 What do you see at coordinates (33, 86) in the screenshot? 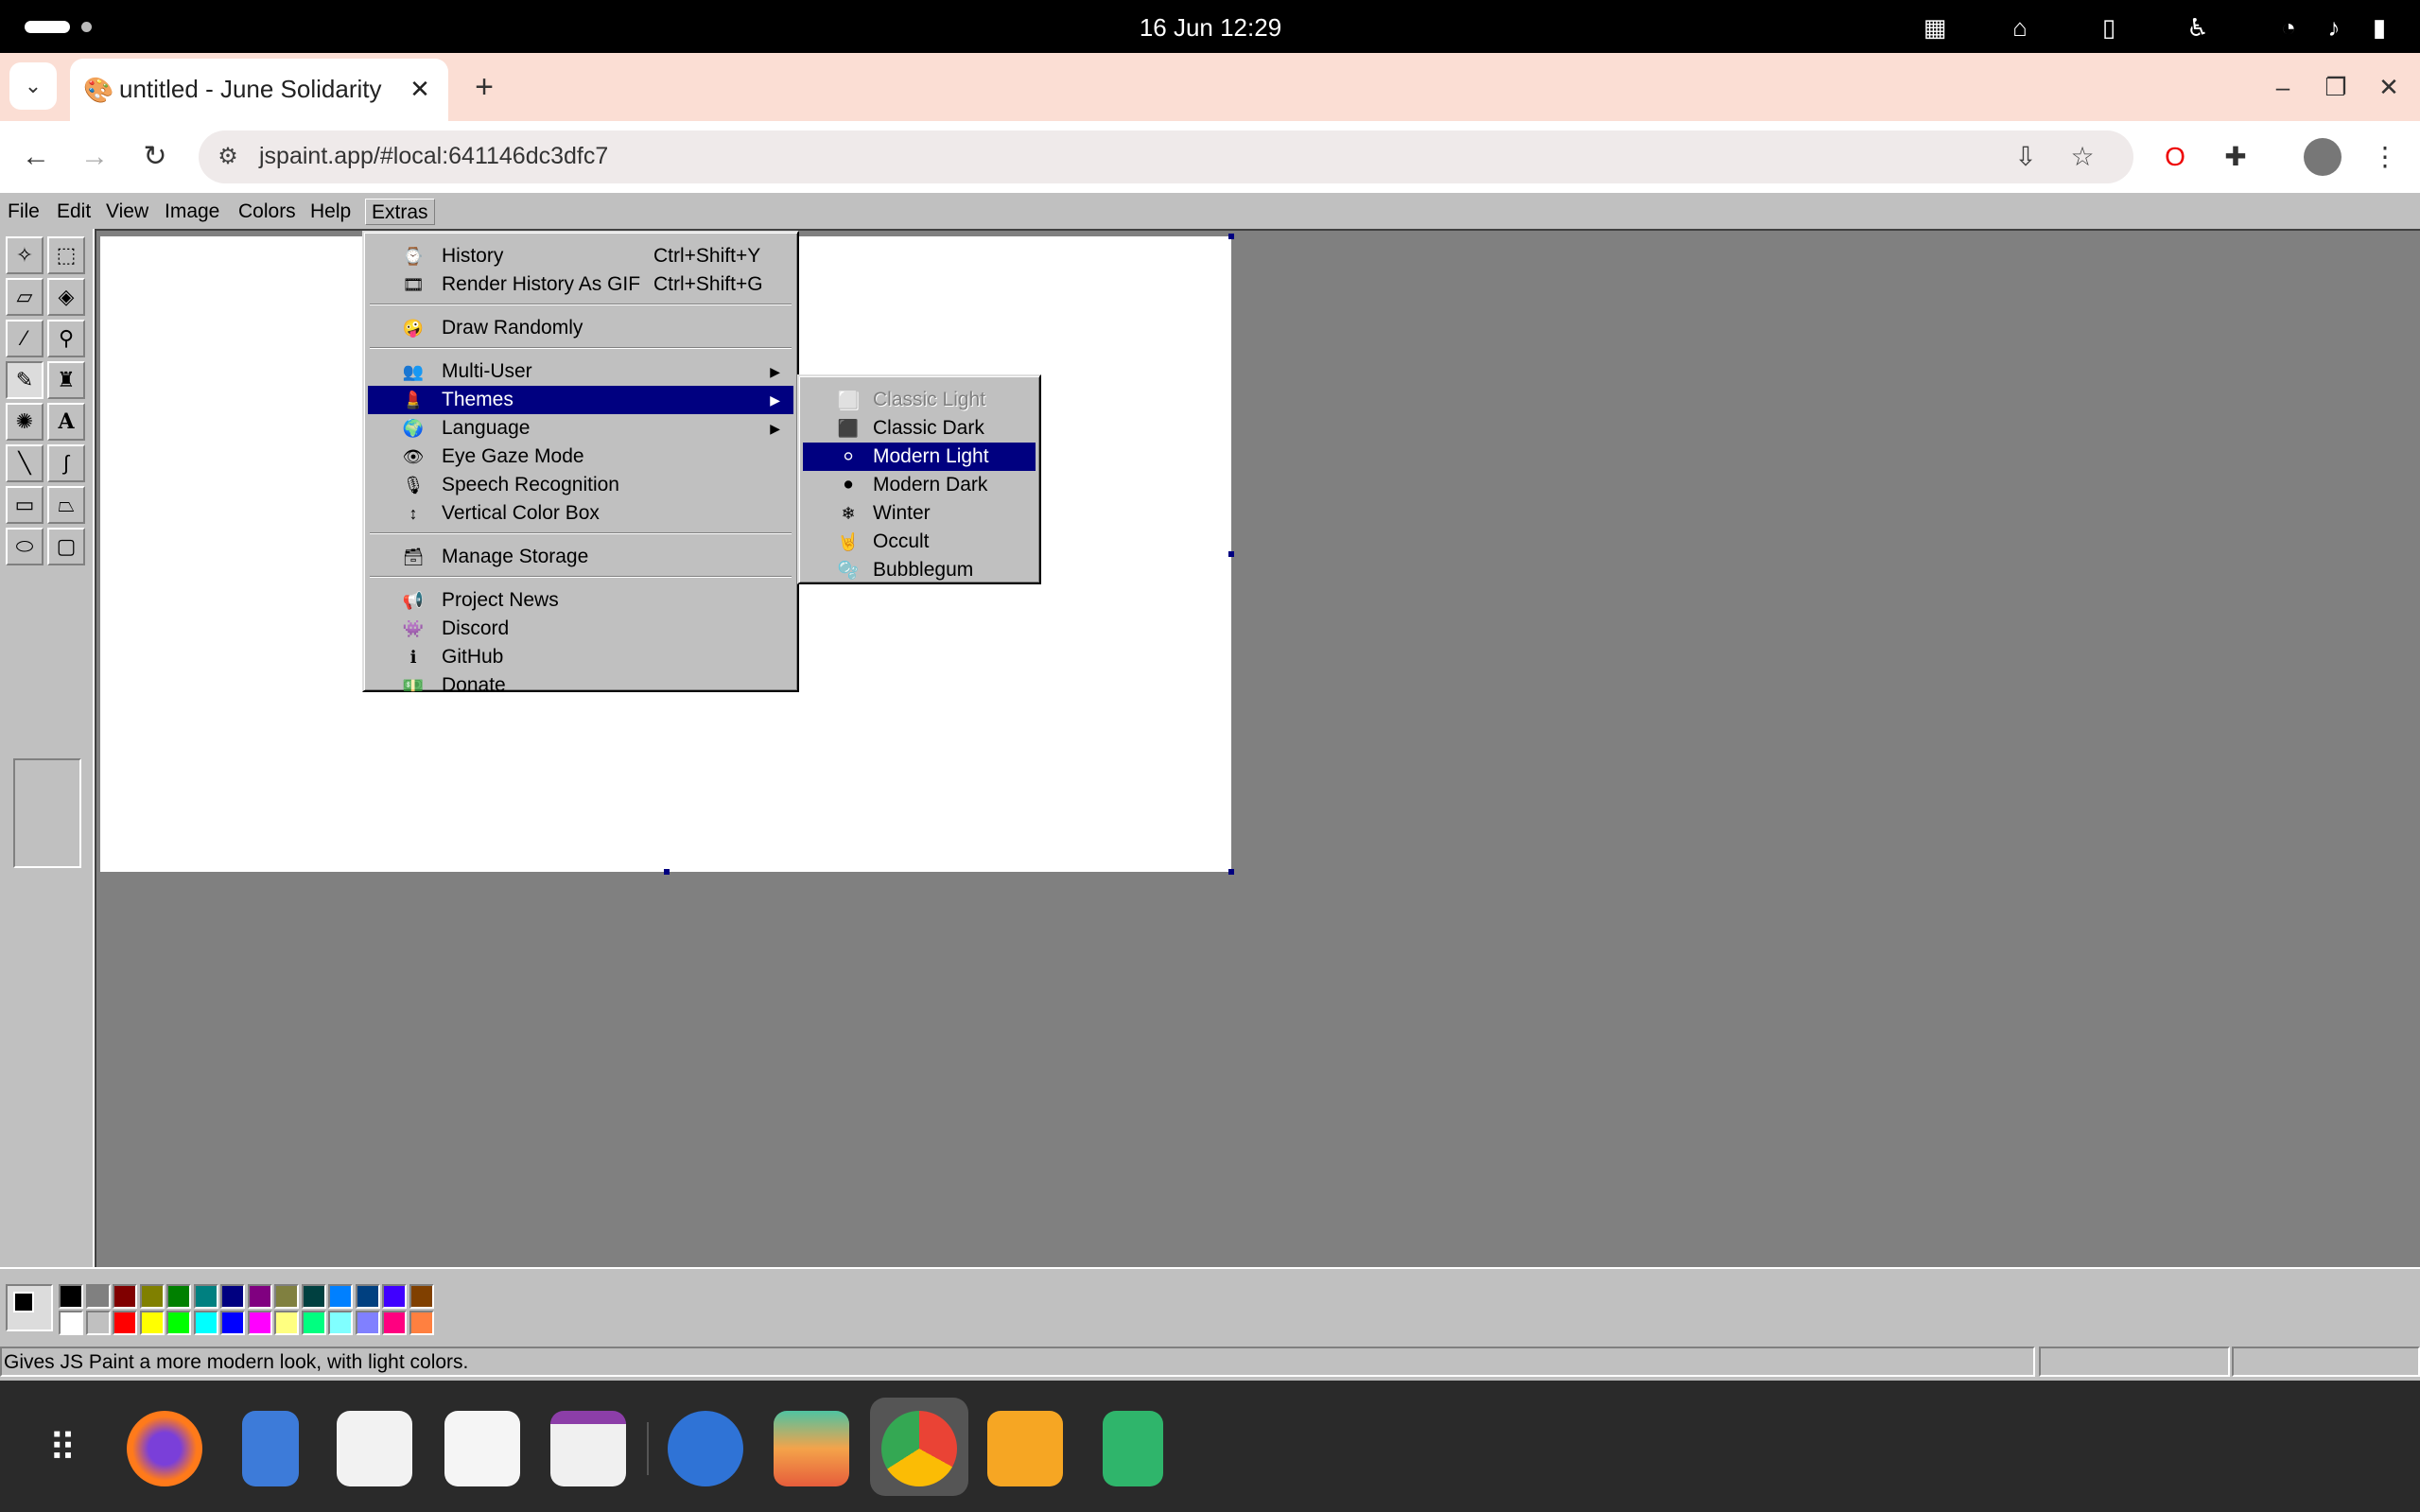
I see `tab-search-button: ⌄` at bounding box center [33, 86].